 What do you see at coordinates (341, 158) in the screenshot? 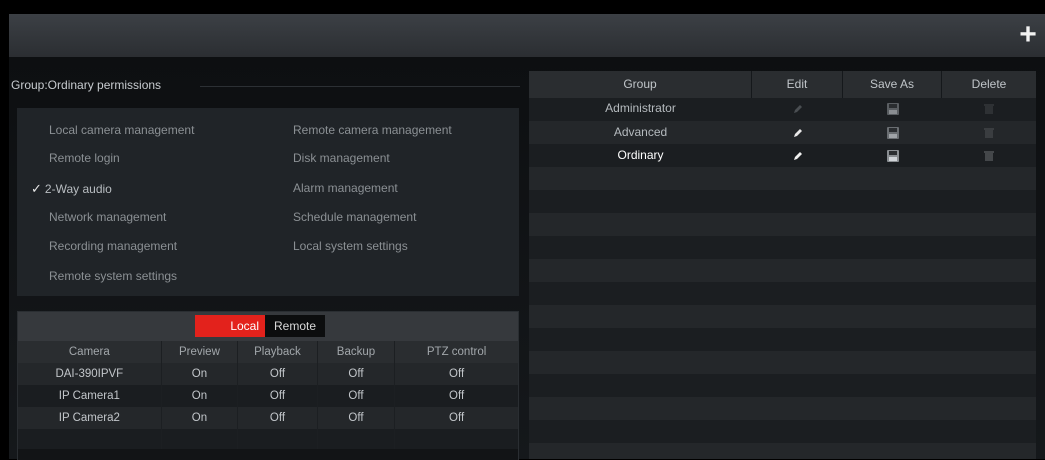
I see `perm-disk-management: Disk management` at bounding box center [341, 158].